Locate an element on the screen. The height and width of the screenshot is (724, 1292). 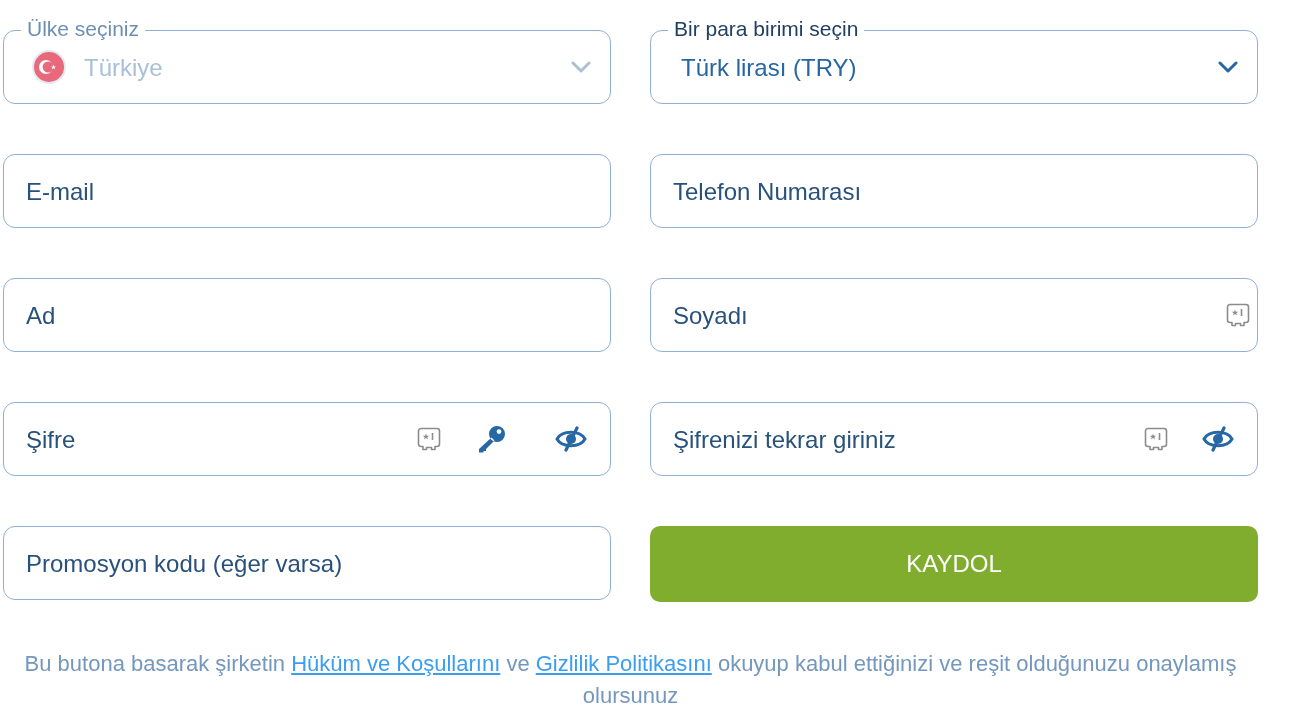
input-field: Soyadı is located at coordinates (954, 315).